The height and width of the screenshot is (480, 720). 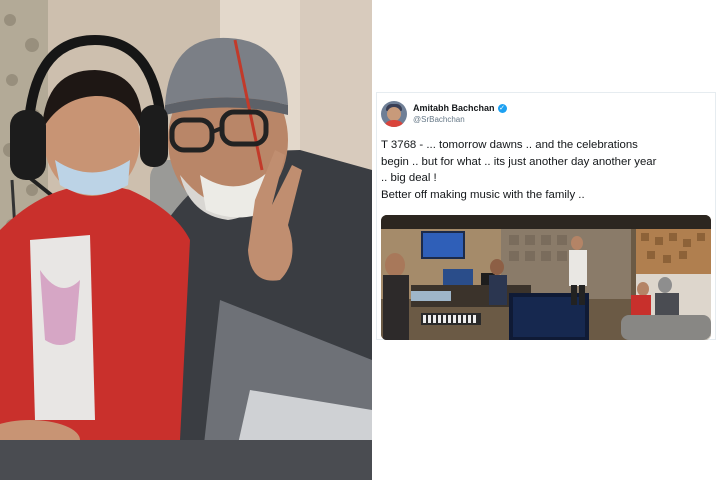 I want to click on studio-illustration, so click(x=546, y=277).